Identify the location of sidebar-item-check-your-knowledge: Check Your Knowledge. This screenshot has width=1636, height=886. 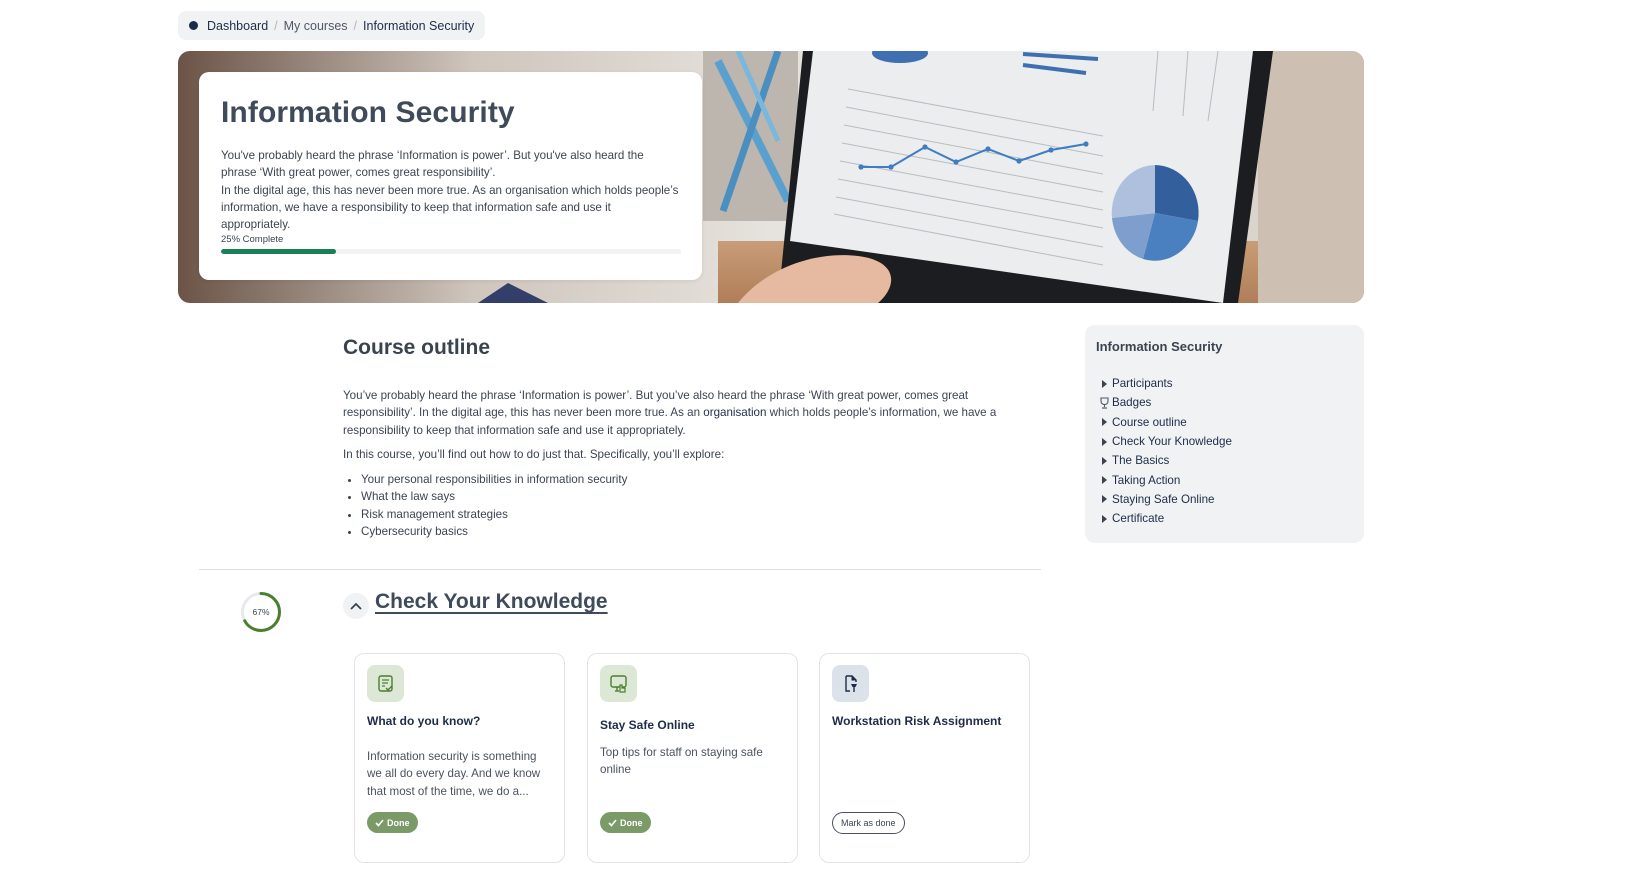
(1224, 441).